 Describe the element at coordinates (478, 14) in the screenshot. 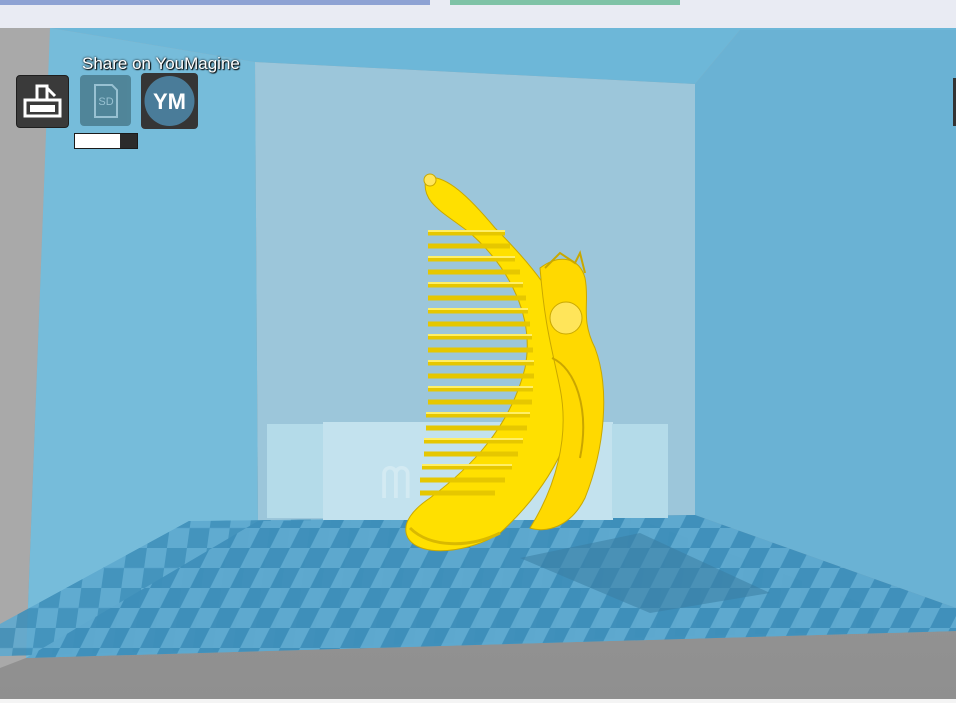

I see `window-title-bar` at that location.